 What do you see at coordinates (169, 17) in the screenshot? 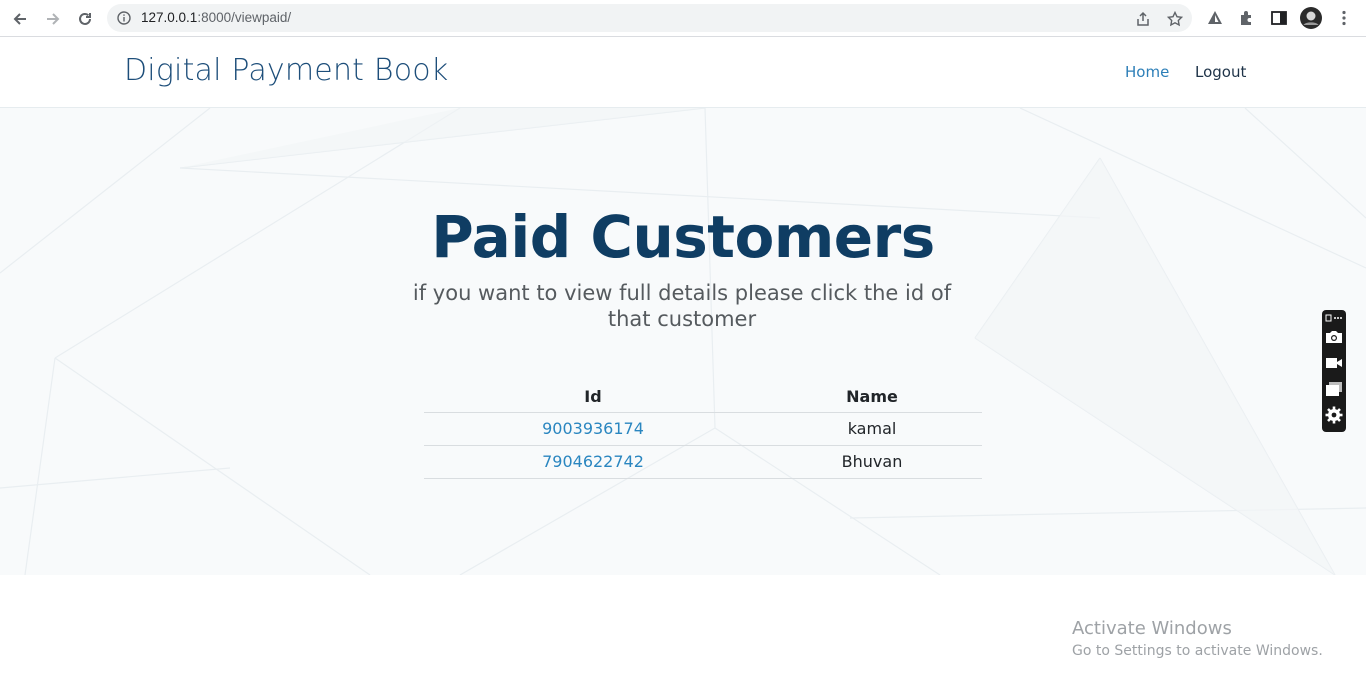
I see `url-host: 127.0.0.1` at bounding box center [169, 17].